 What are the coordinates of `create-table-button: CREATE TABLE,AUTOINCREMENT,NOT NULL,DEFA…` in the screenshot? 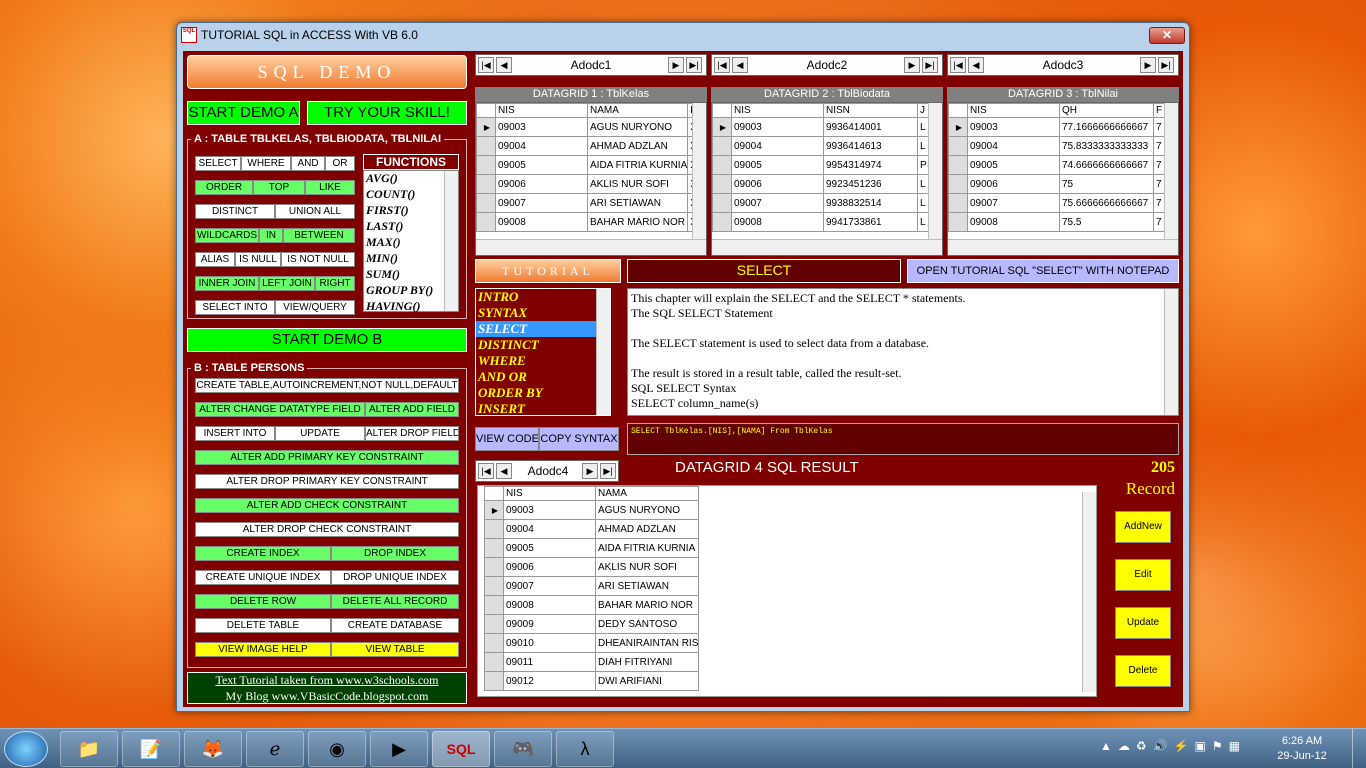 It's located at (327, 385).